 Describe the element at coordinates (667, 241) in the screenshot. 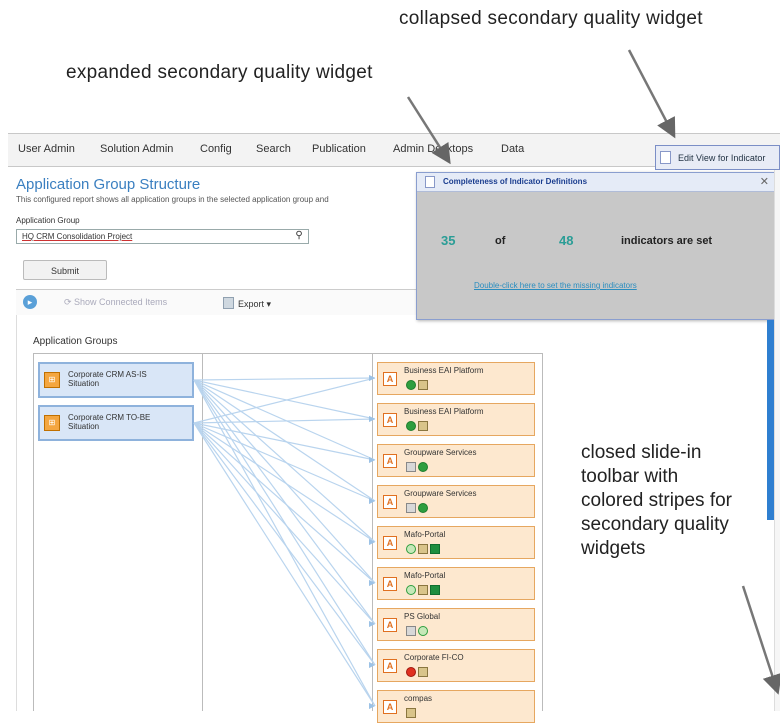

I see `indicators-text: indicators are set` at that location.